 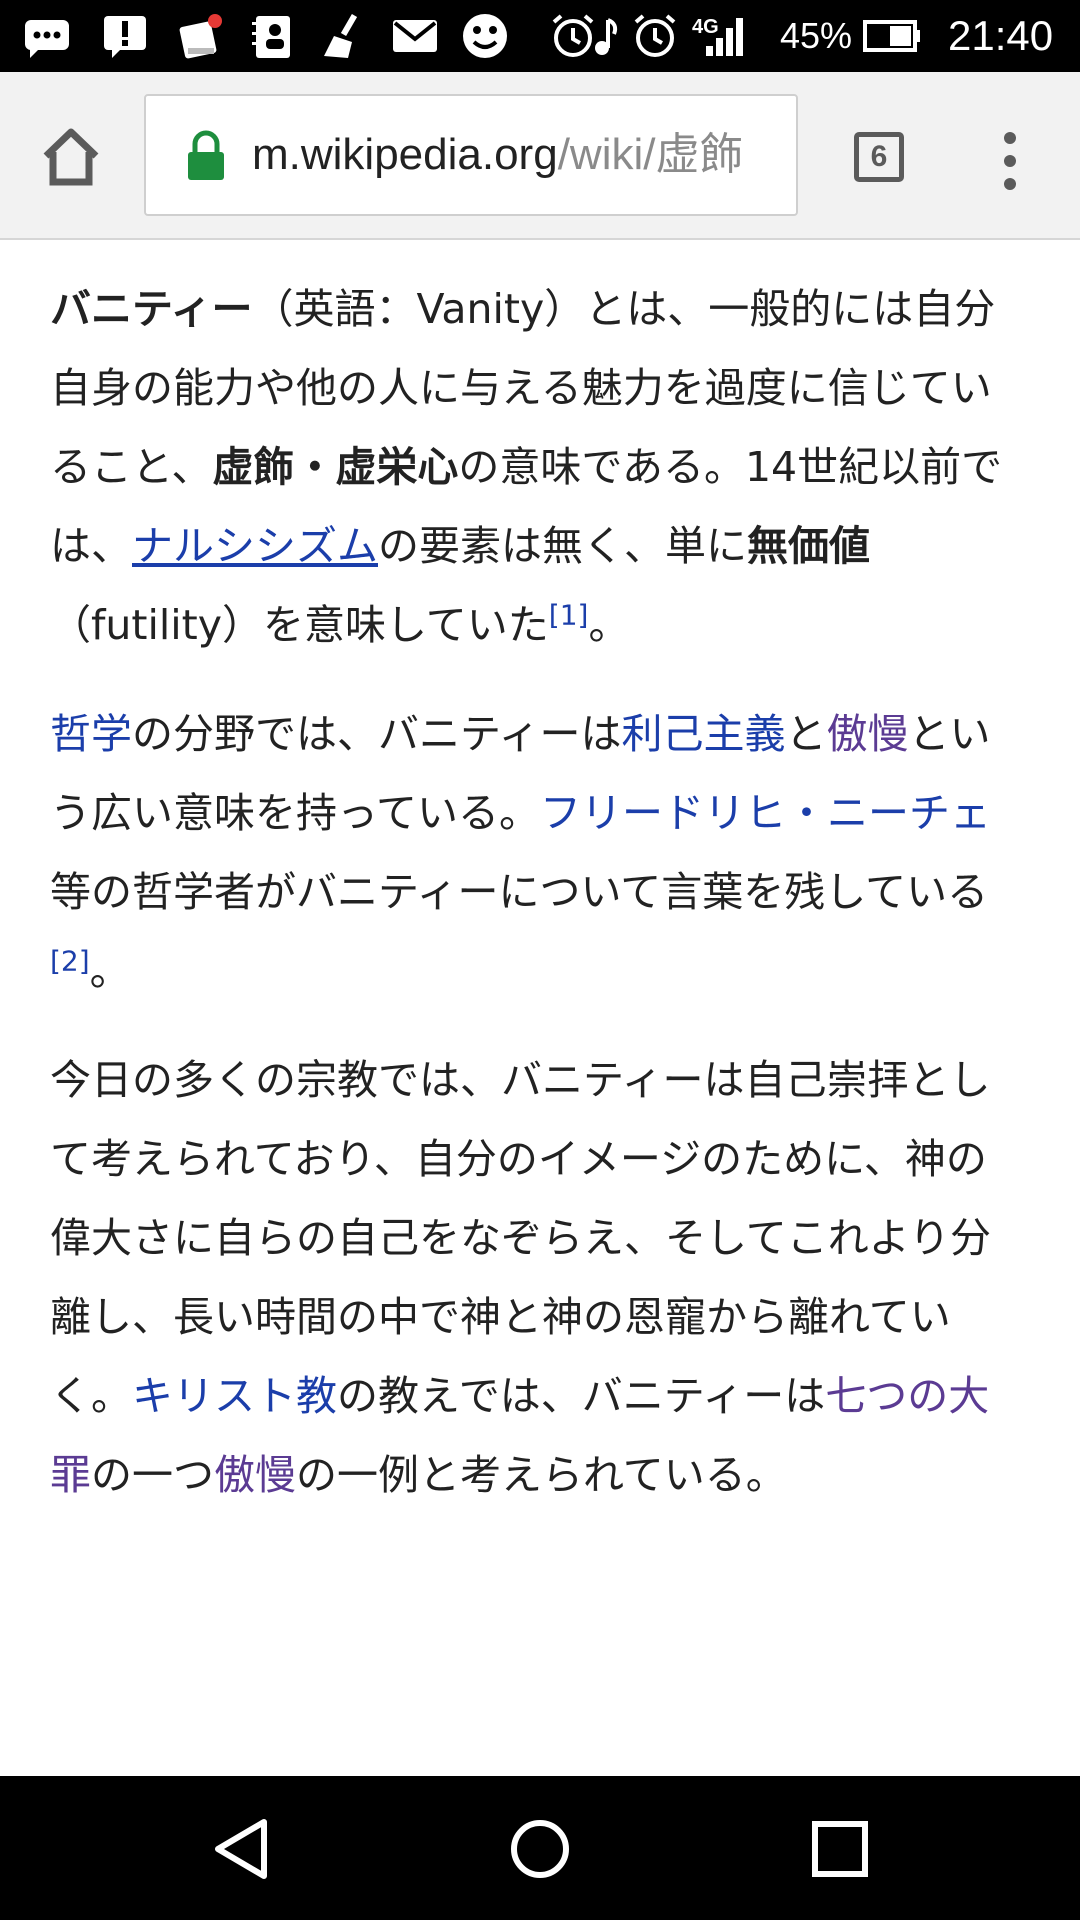 What do you see at coordinates (816, 35) in the screenshot?
I see `battery-percent: 45%` at bounding box center [816, 35].